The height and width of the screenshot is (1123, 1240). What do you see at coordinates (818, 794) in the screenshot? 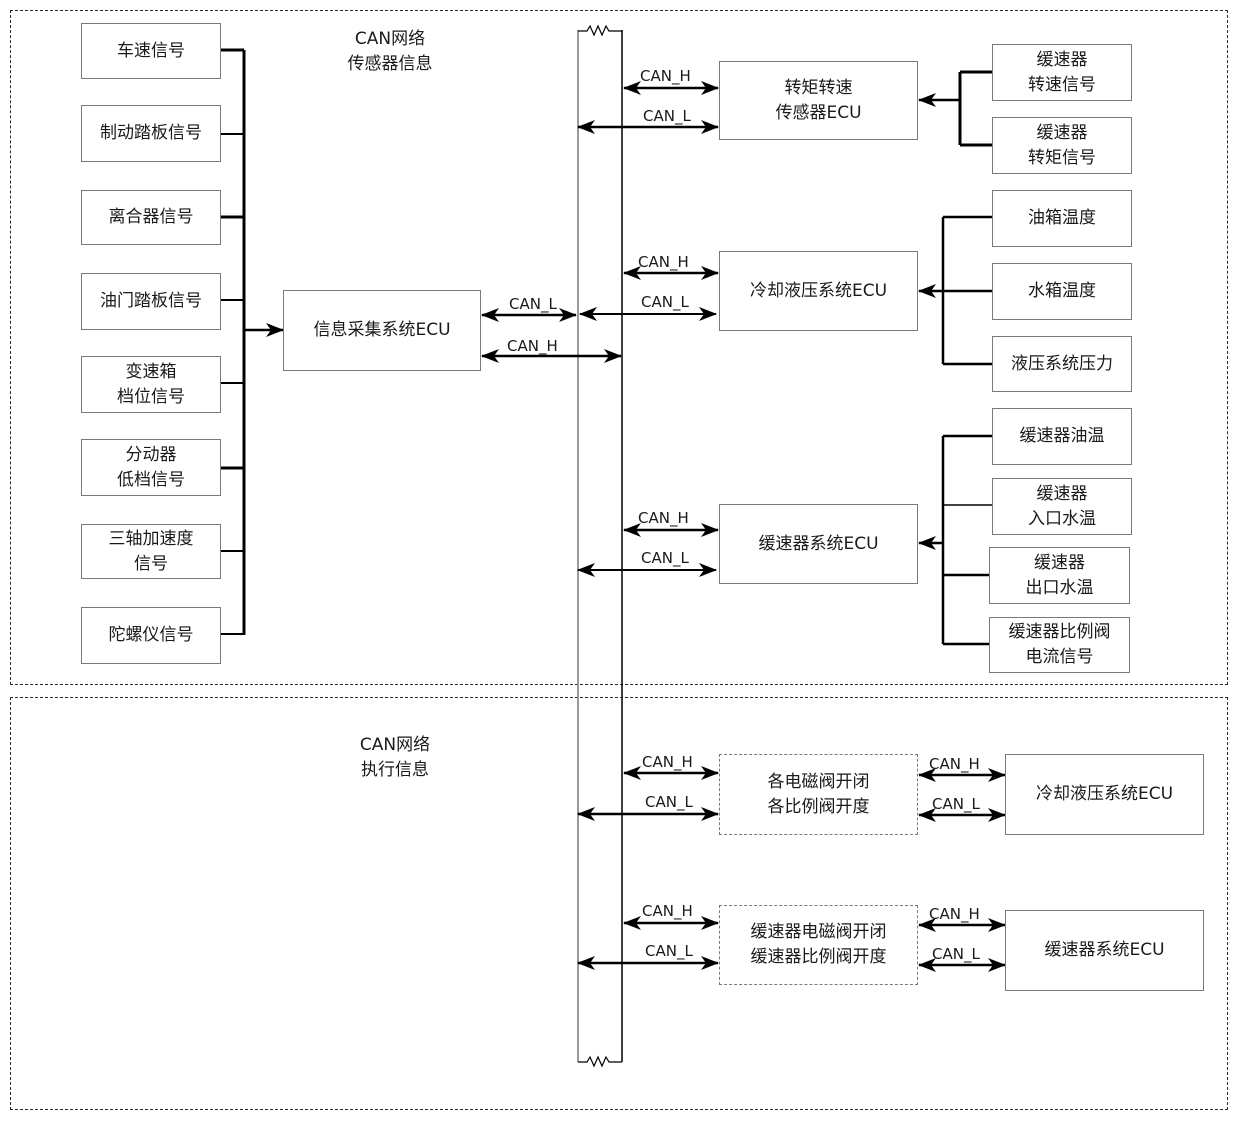
I see `act1-command: 各电磁阀开闭 各比例阀开度` at bounding box center [818, 794].